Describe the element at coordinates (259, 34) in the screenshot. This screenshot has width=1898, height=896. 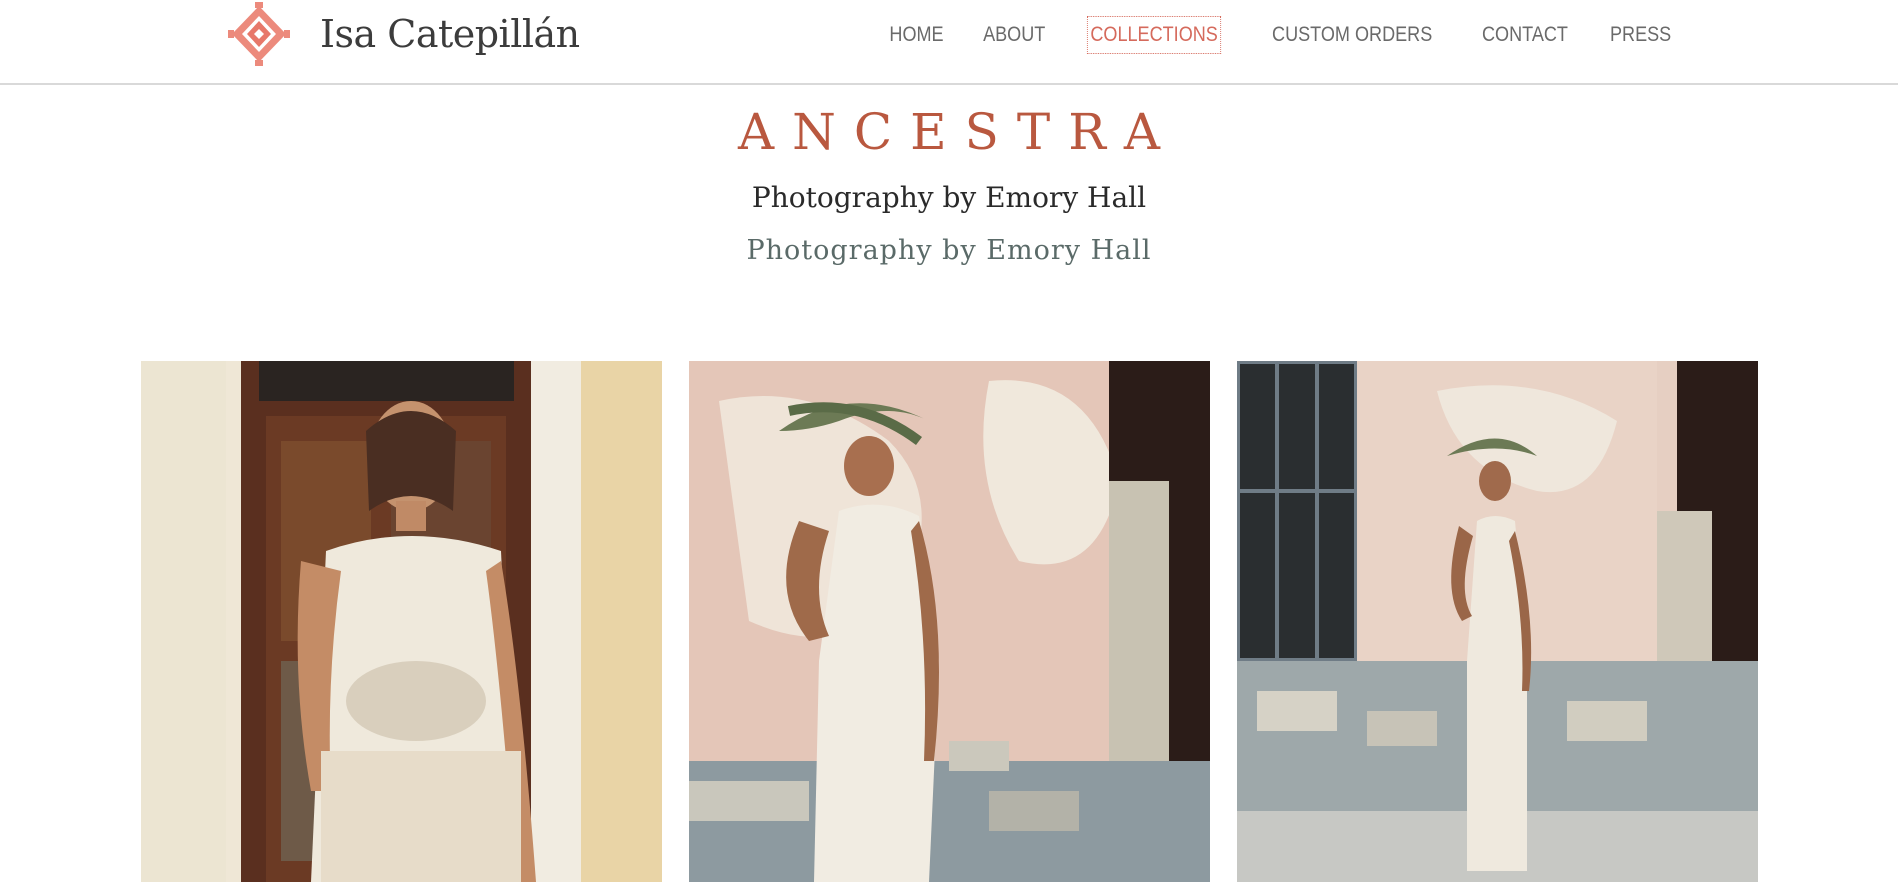
I see `aztec-diamond-logo-icon` at that location.